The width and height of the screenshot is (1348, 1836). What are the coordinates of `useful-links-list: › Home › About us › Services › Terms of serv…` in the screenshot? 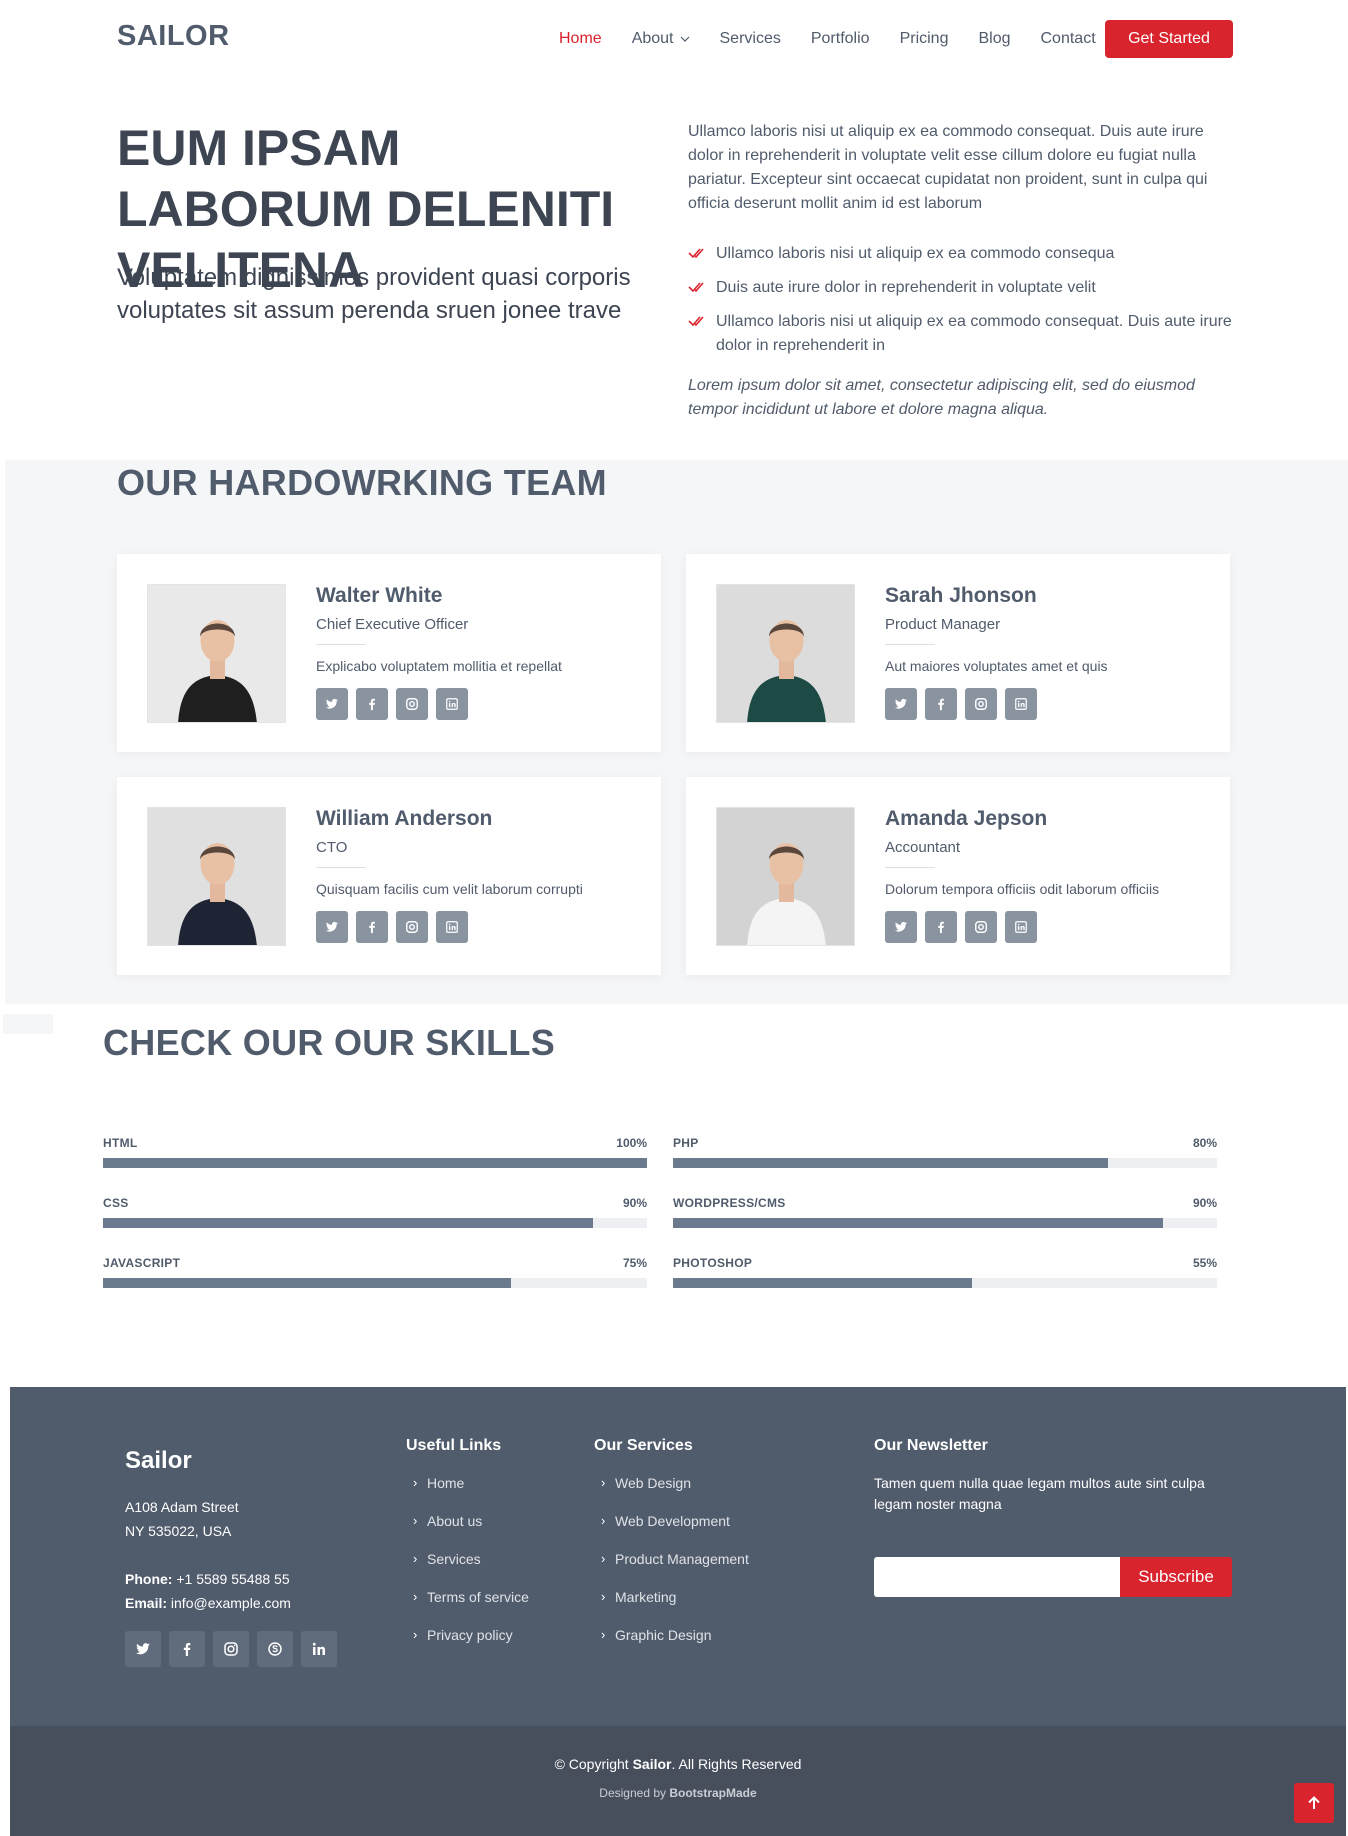 It's located at (471, 1570).